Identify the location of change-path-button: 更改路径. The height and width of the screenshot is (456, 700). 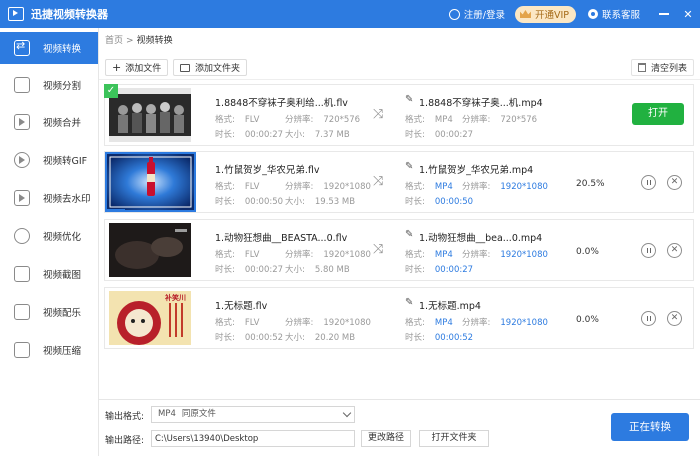
(386, 438).